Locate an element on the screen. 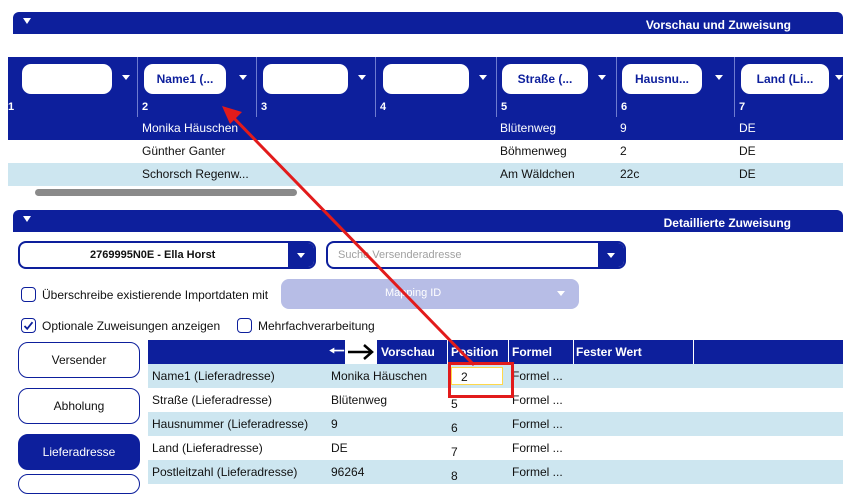  preview-cell-house: 22c is located at coordinates (630, 174).